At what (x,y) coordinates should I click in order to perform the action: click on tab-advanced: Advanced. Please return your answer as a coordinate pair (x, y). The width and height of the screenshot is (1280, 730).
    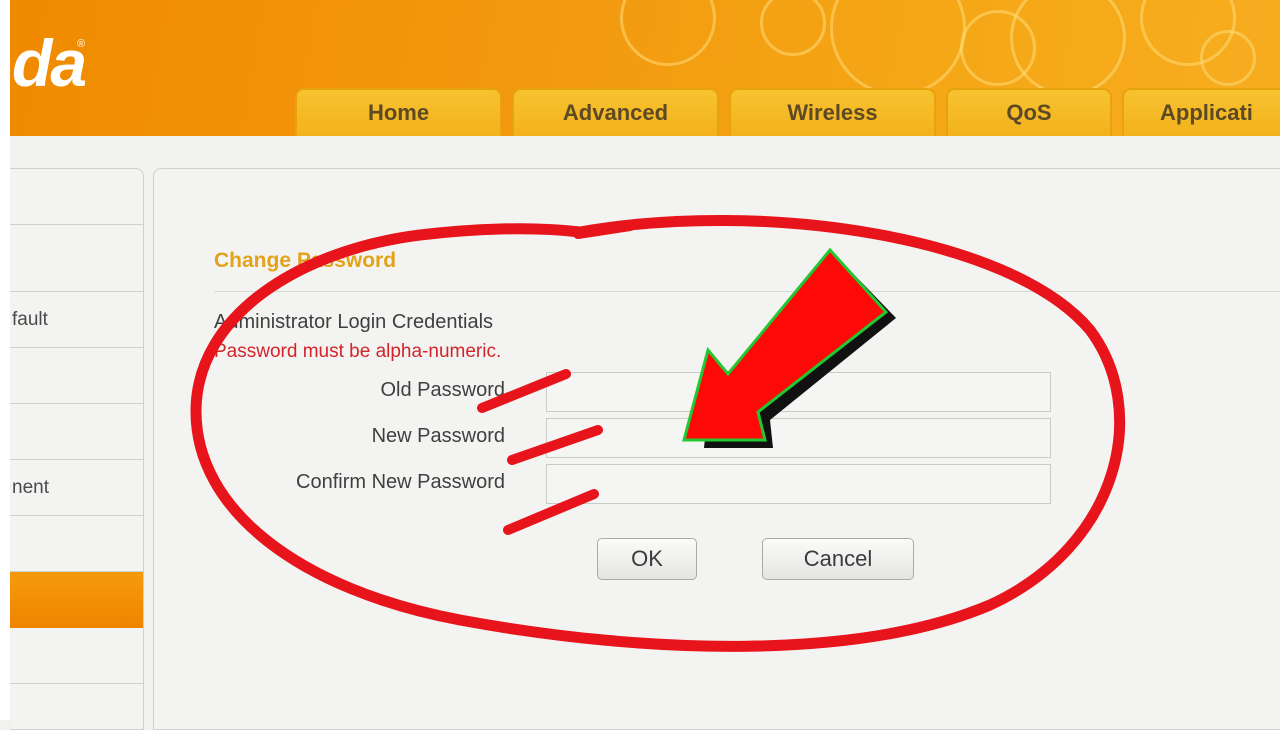
    Looking at the image, I should click on (615, 112).